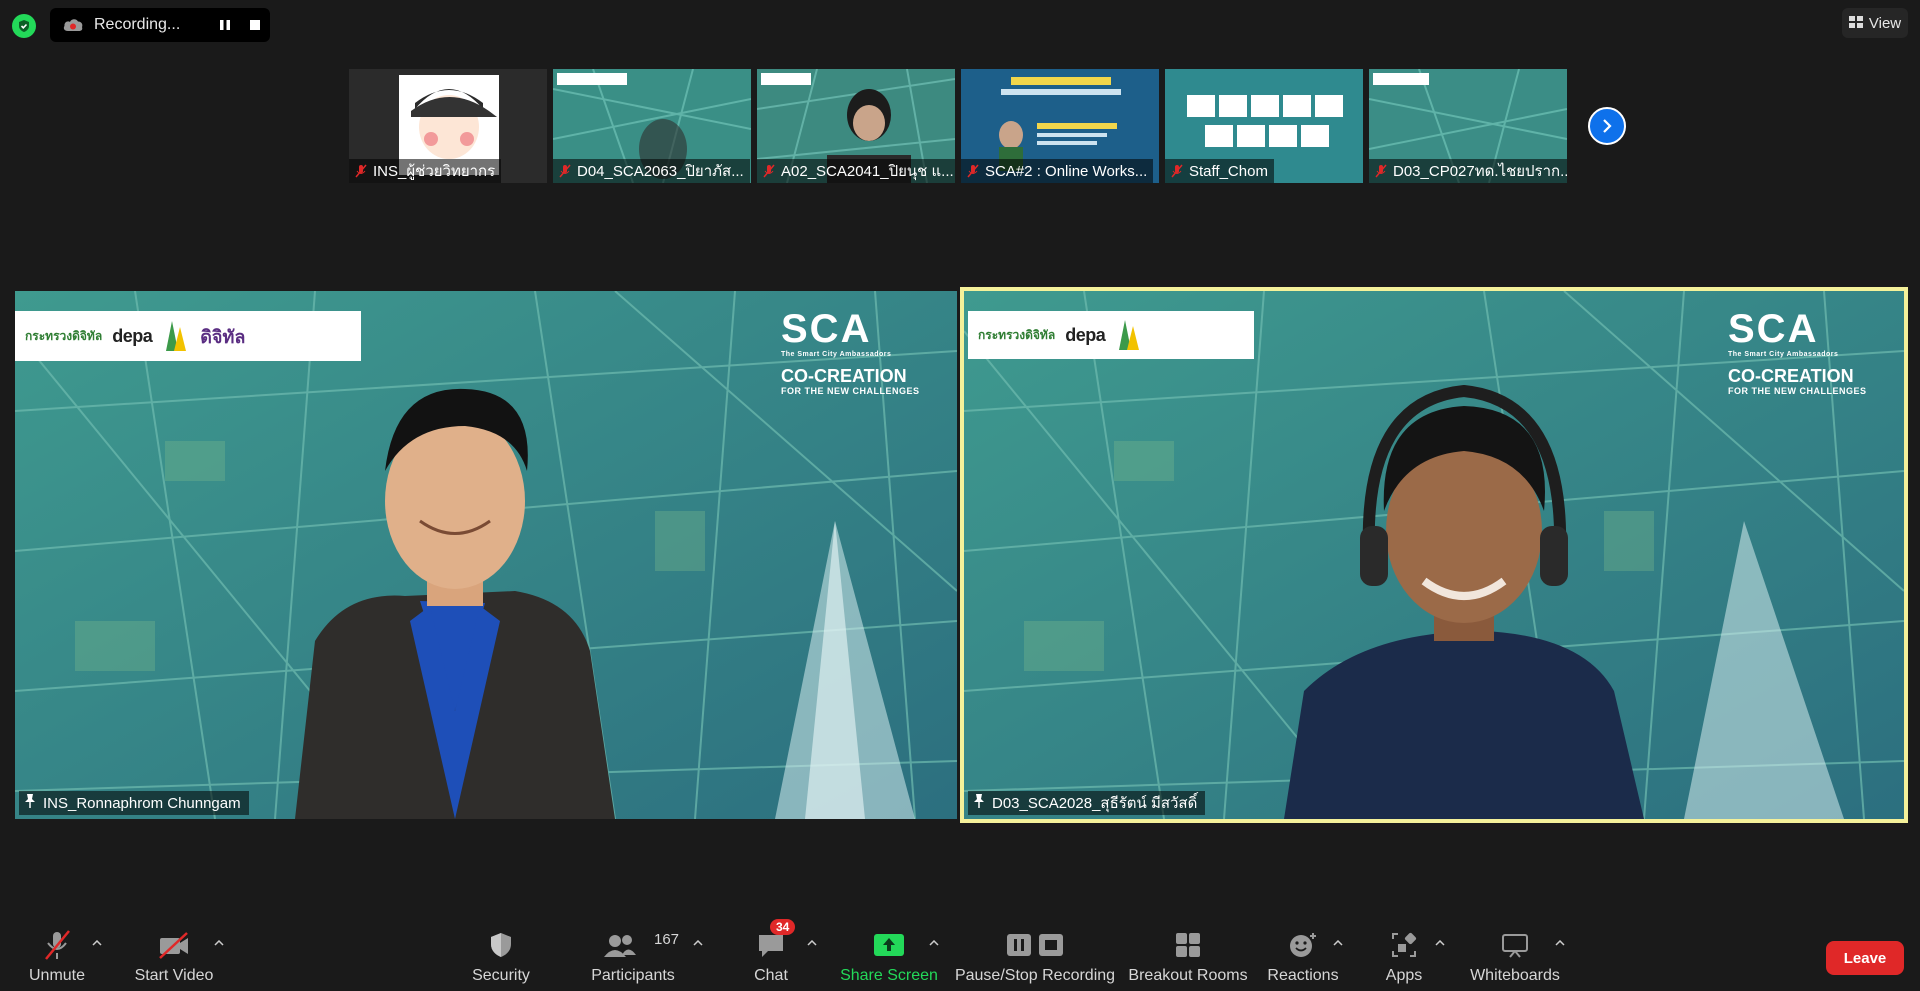 The image size is (1920, 991). What do you see at coordinates (97, 943) in the screenshot?
I see `audio-options-chevron-icon` at bounding box center [97, 943].